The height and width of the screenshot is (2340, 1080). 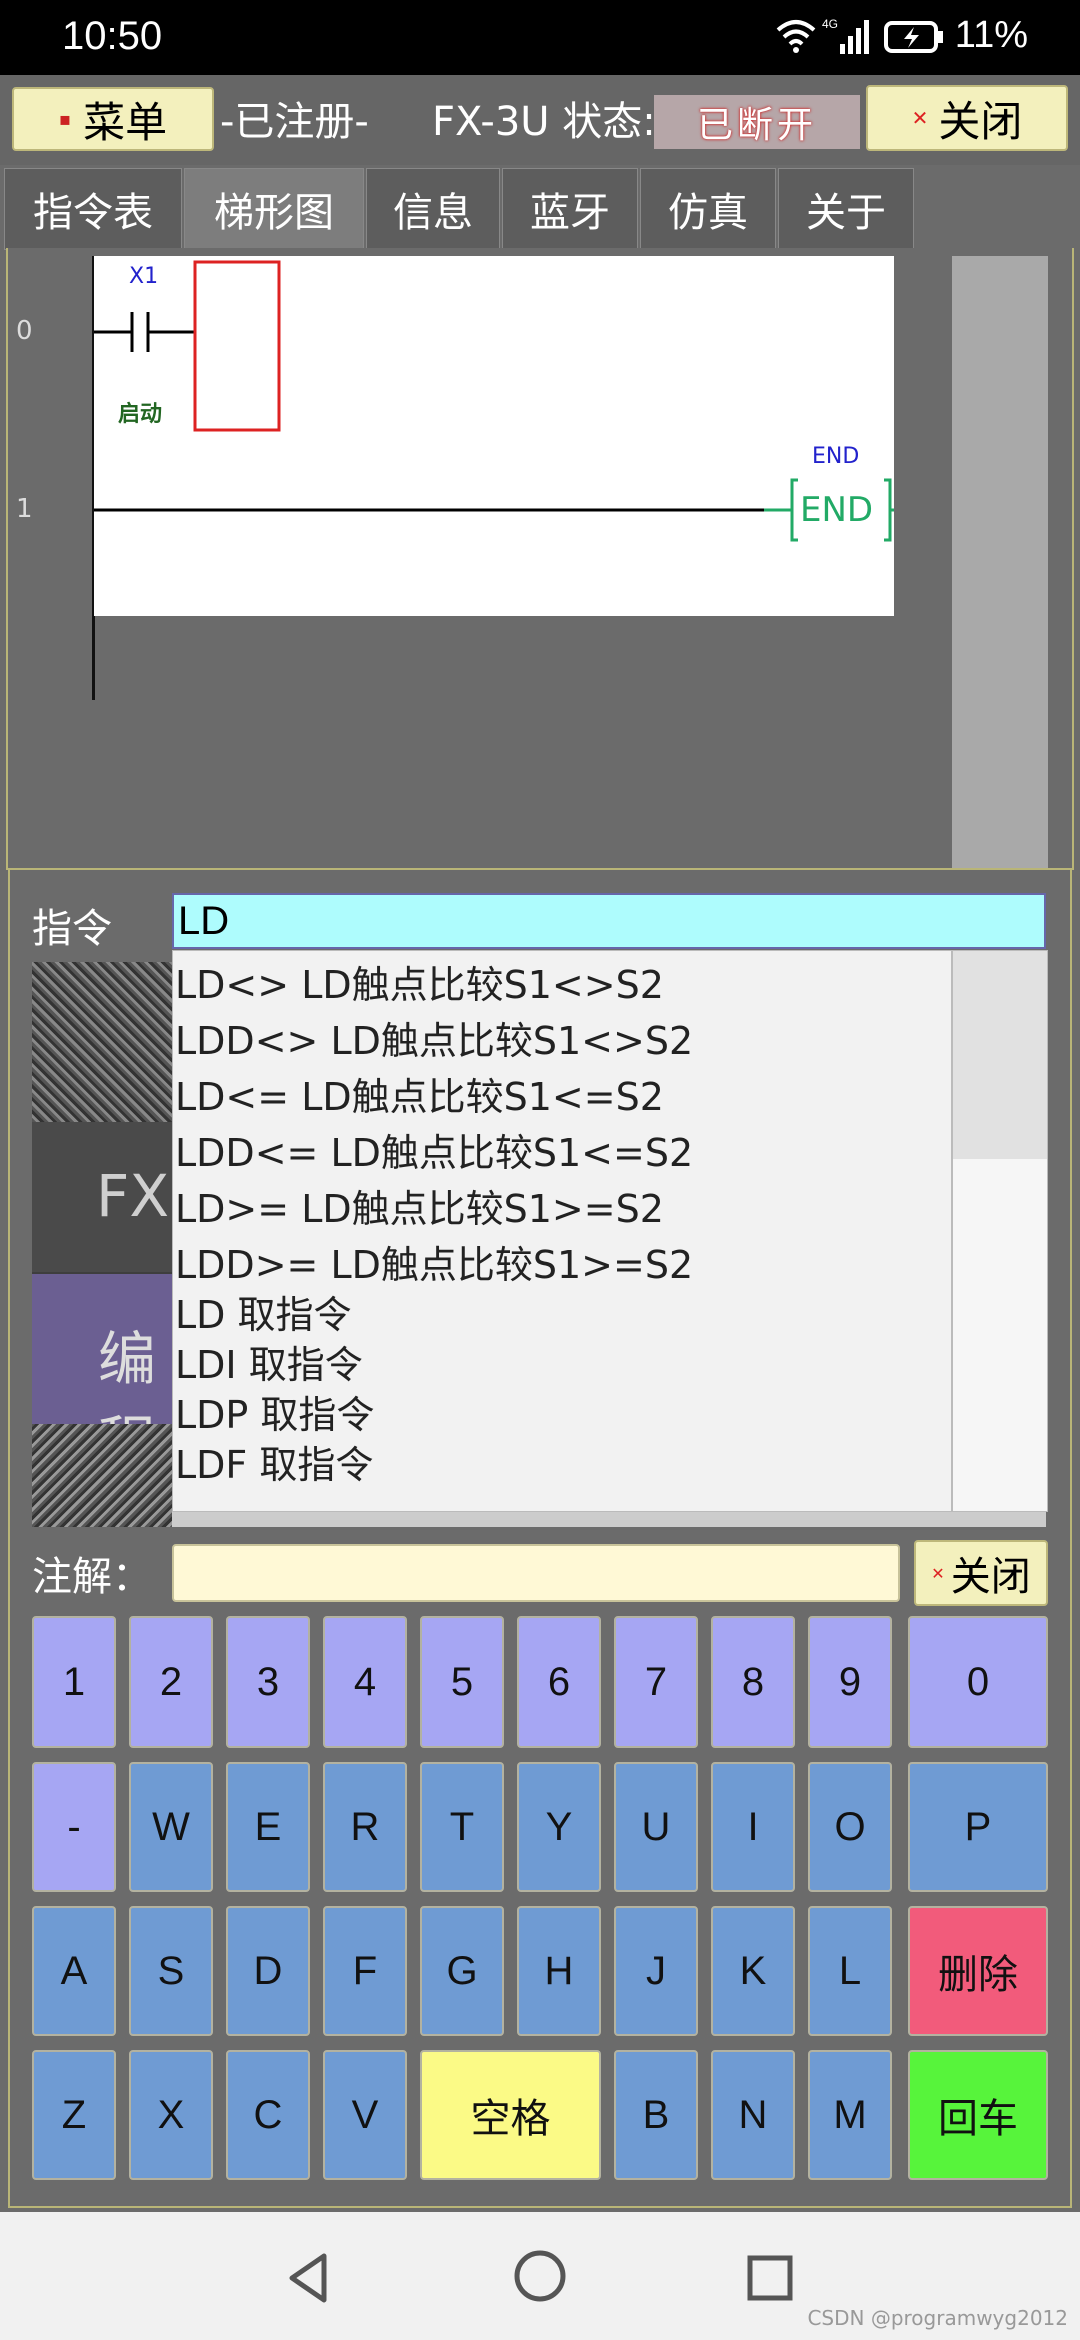 I want to click on menu-button-label: 菜单, so click(x=125, y=122).